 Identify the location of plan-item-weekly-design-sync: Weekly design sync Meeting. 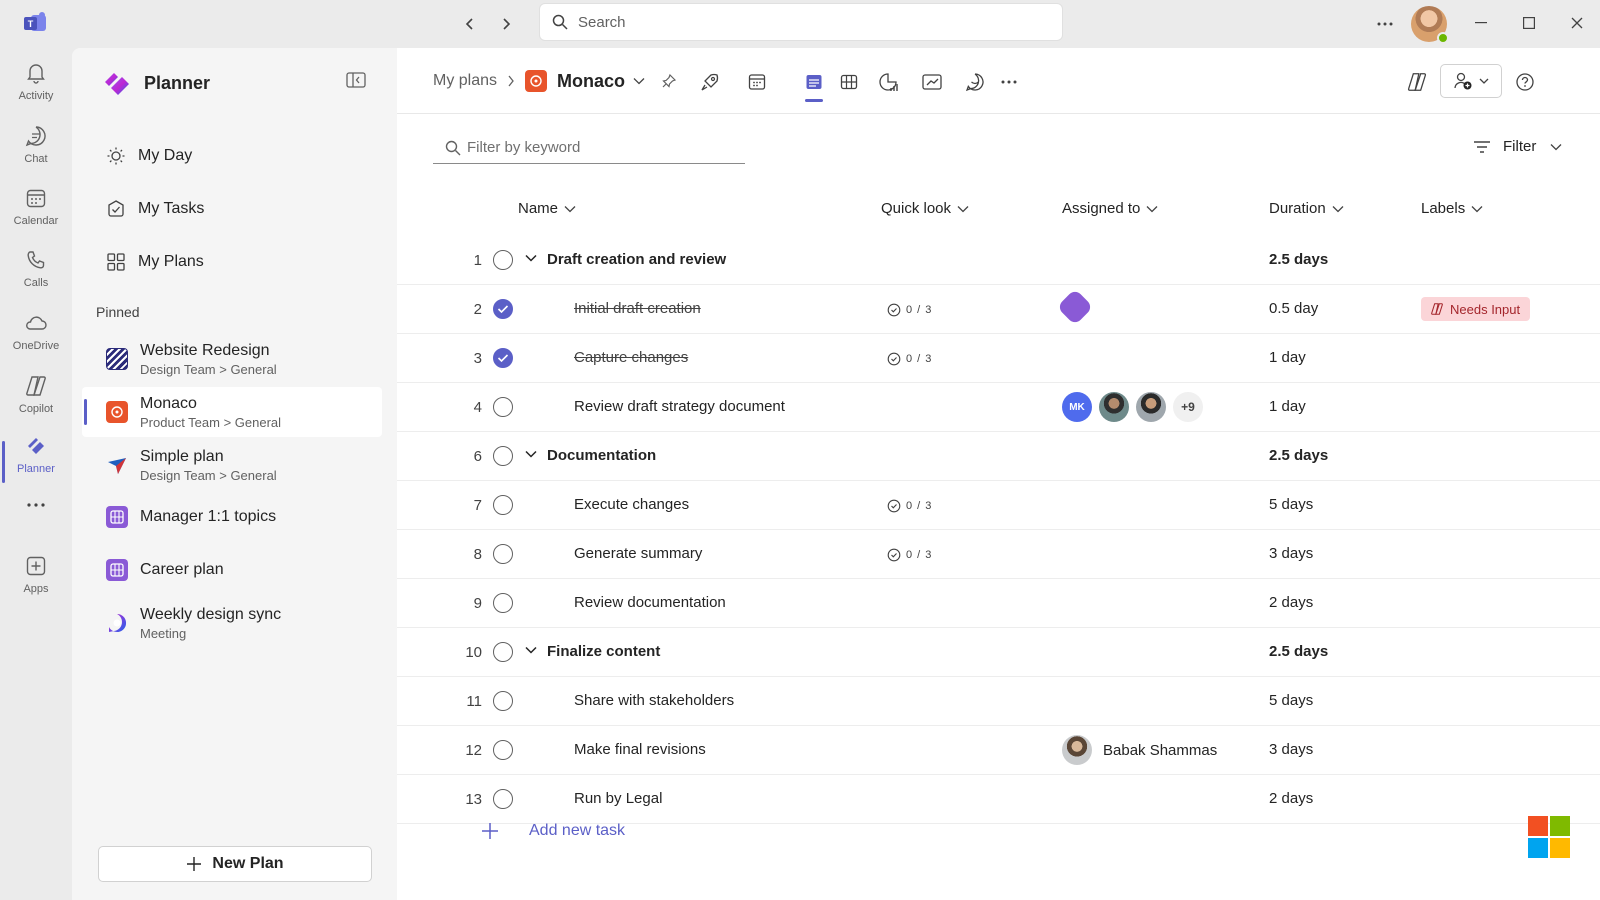
(232, 623).